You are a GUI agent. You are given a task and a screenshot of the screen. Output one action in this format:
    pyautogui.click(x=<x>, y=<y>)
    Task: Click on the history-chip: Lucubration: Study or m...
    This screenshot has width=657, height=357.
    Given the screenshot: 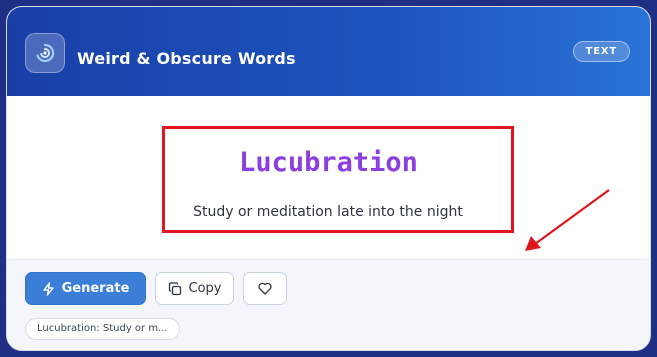 What is the action you would take?
    pyautogui.click(x=102, y=329)
    